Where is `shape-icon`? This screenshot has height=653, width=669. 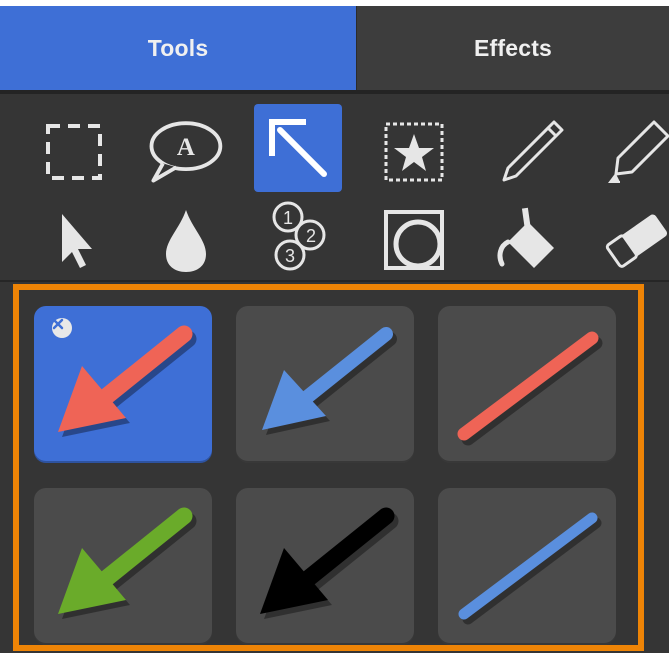
shape-icon is located at coordinates (414, 240).